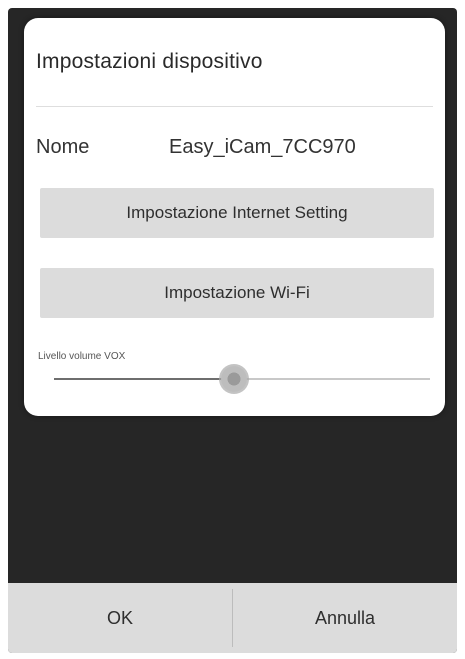  Describe the element at coordinates (82, 356) in the screenshot. I see `vox-volume-label: Livello volume VOX` at that location.